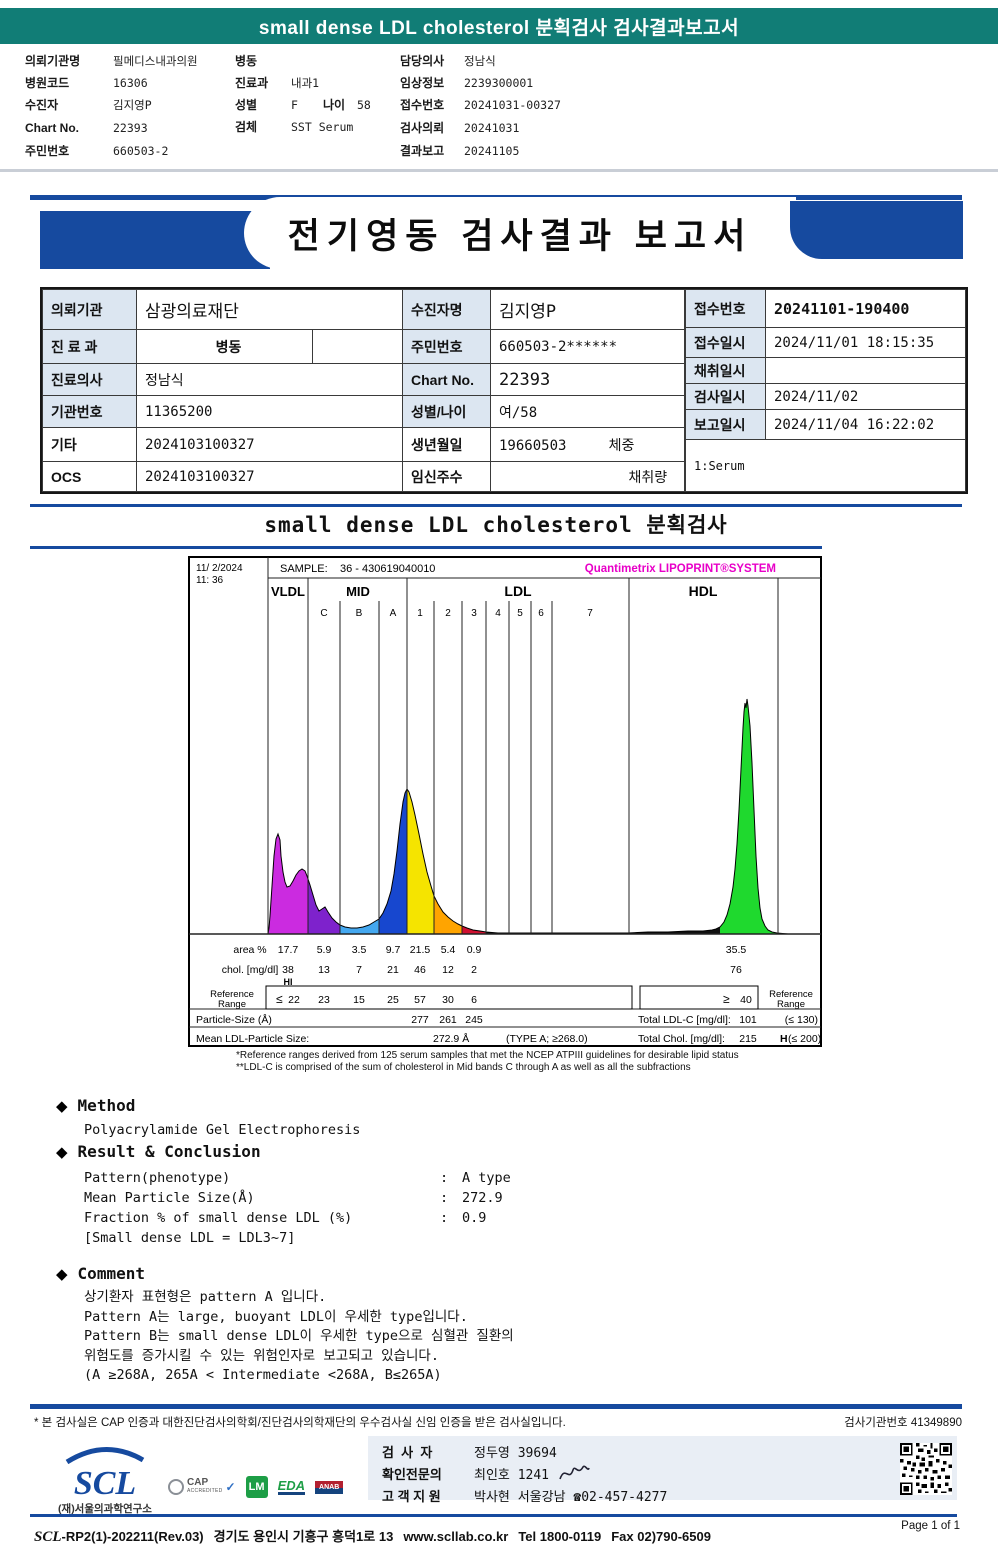 The height and width of the screenshot is (1564, 998). I want to click on comment-heading-row: ◆ Comment, so click(100, 1273).